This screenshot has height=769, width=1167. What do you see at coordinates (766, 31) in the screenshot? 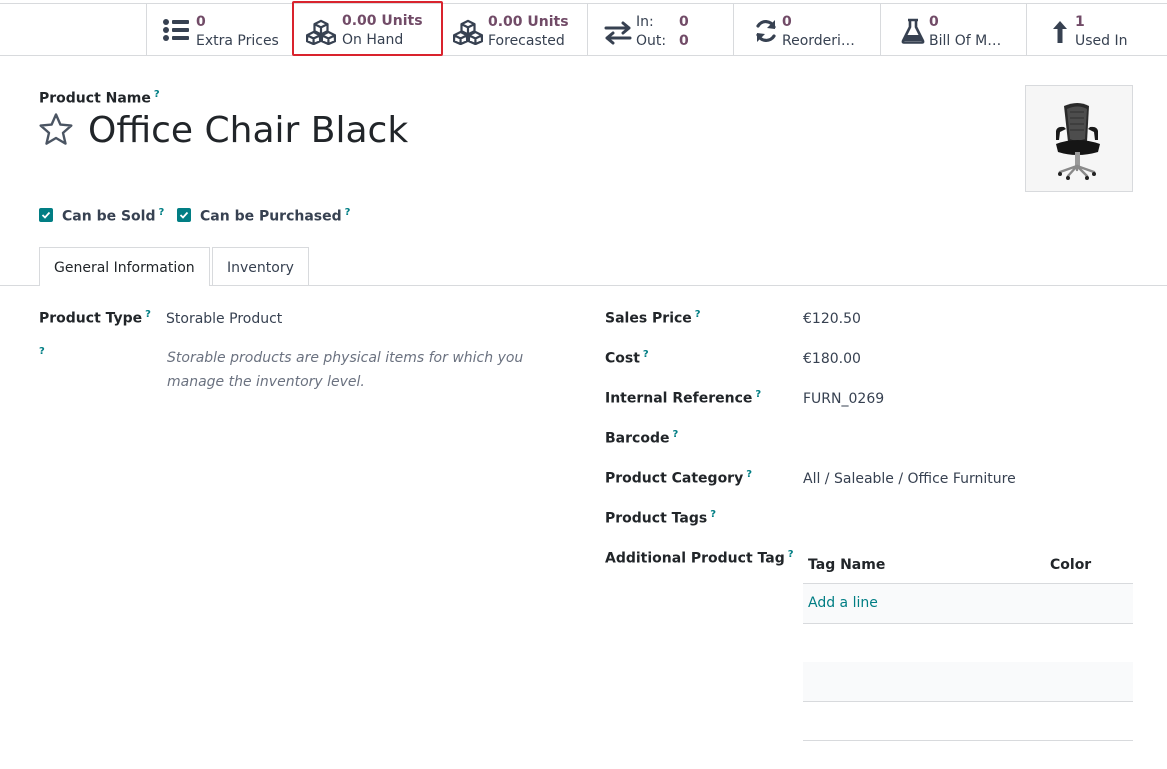
I see `refresh-icon` at bounding box center [766, 31].